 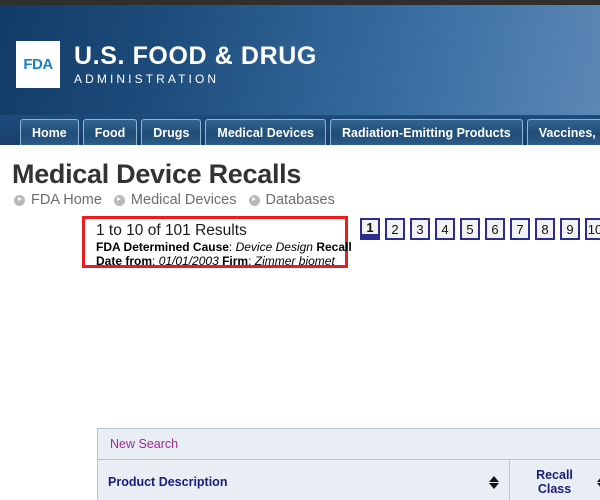 I want to click on nav-tab-medical-devices: Medical Devices, so click(x=265, y=132).